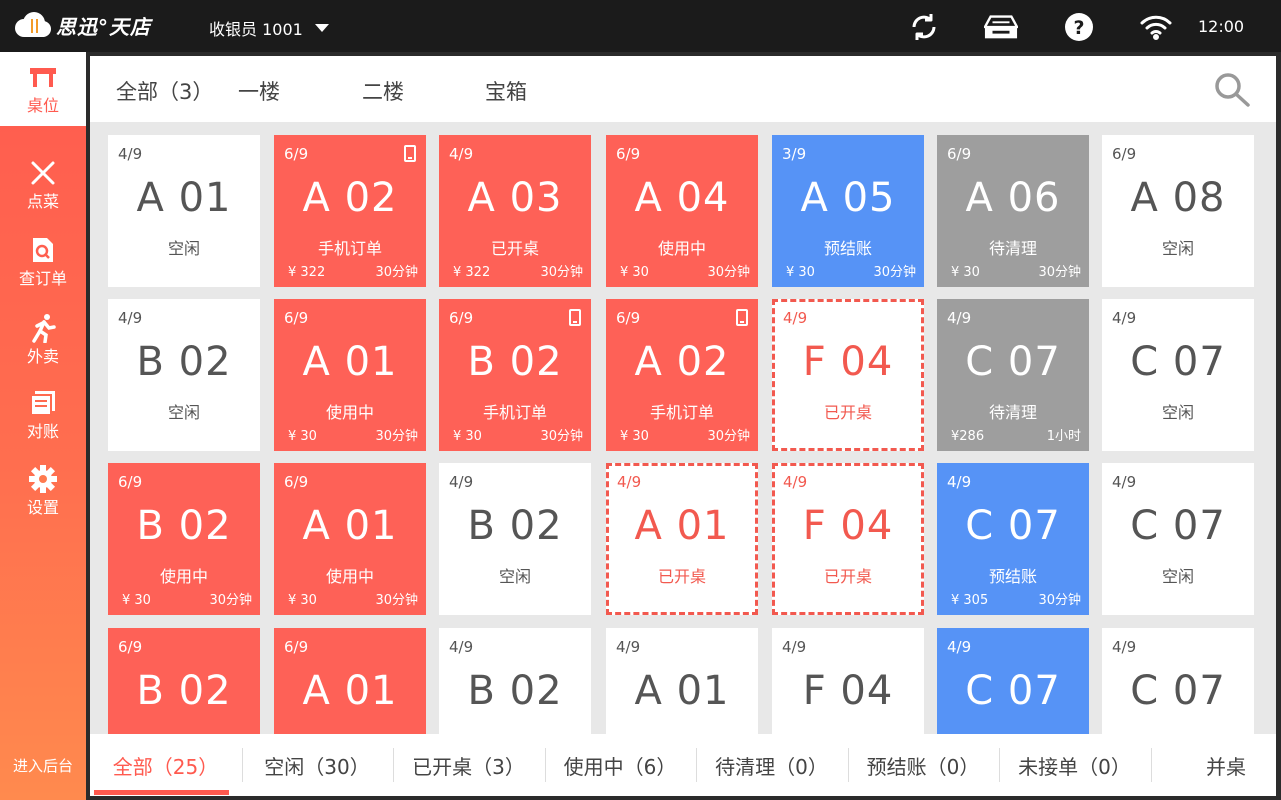 The height and width of the screenshot is (800, 1281). I want to click on table-status: 已开桌, so click(514, 248).